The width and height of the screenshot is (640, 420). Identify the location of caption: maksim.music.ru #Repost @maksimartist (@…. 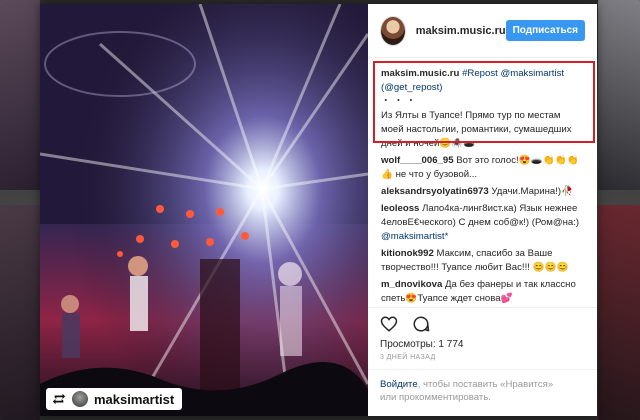
(484, 106).